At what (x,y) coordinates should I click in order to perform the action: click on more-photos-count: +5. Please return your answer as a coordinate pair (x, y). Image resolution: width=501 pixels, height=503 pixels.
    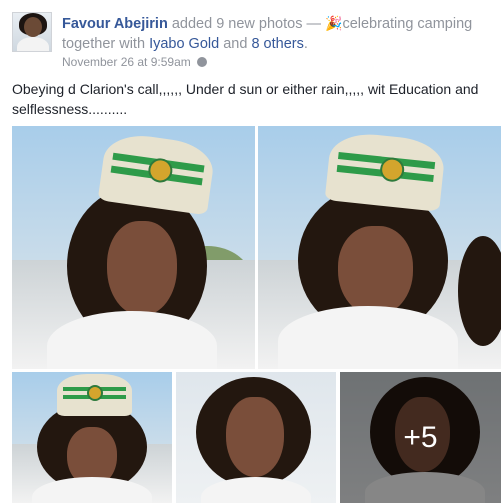
    Looking at the image, I should click on (420, 437).